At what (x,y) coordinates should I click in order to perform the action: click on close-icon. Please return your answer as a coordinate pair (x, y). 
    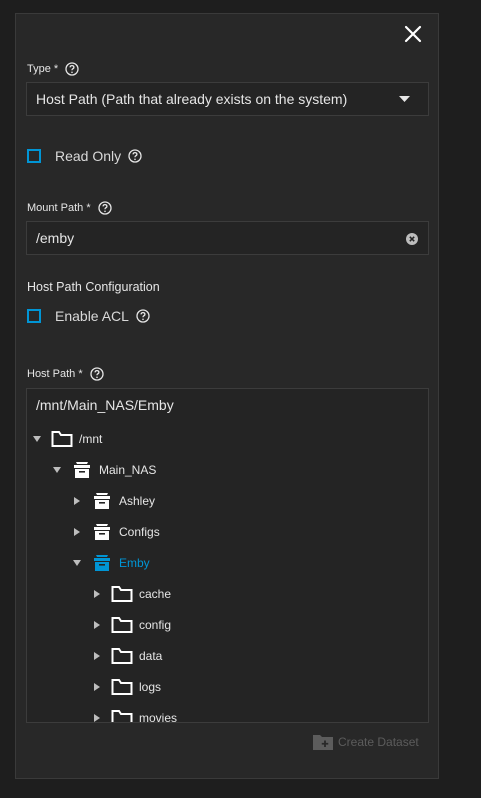
    Looking at the image, I should click on (413, 34).